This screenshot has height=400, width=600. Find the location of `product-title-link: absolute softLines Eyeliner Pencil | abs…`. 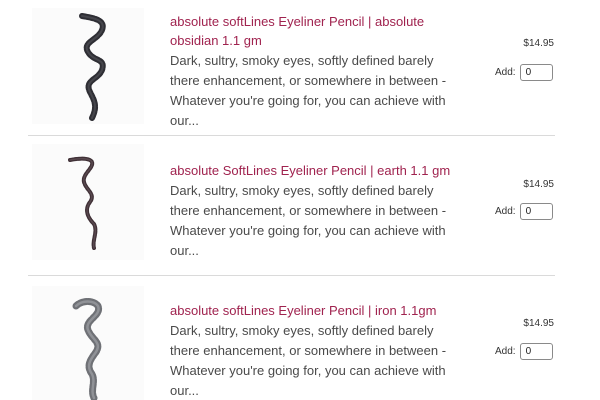

product-title-link: absolute softLines Eyeliner Pencil | abs… is located at coordinates (315, 31).